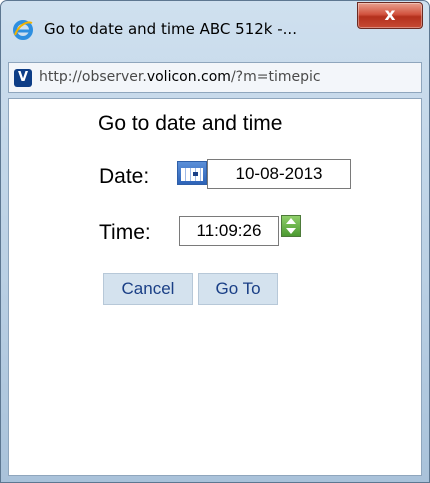 Image resolution: width=430 pixels, height=483 pixels. What do you see at coordinates (291, 221) in the screenshot?
I see `spinner-up-icon` at bounding box center [291, 221].